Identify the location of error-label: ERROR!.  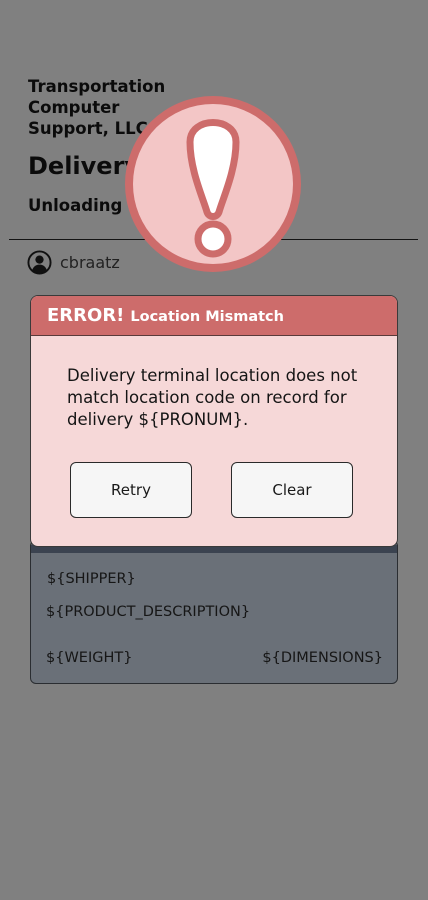
(86, 315).